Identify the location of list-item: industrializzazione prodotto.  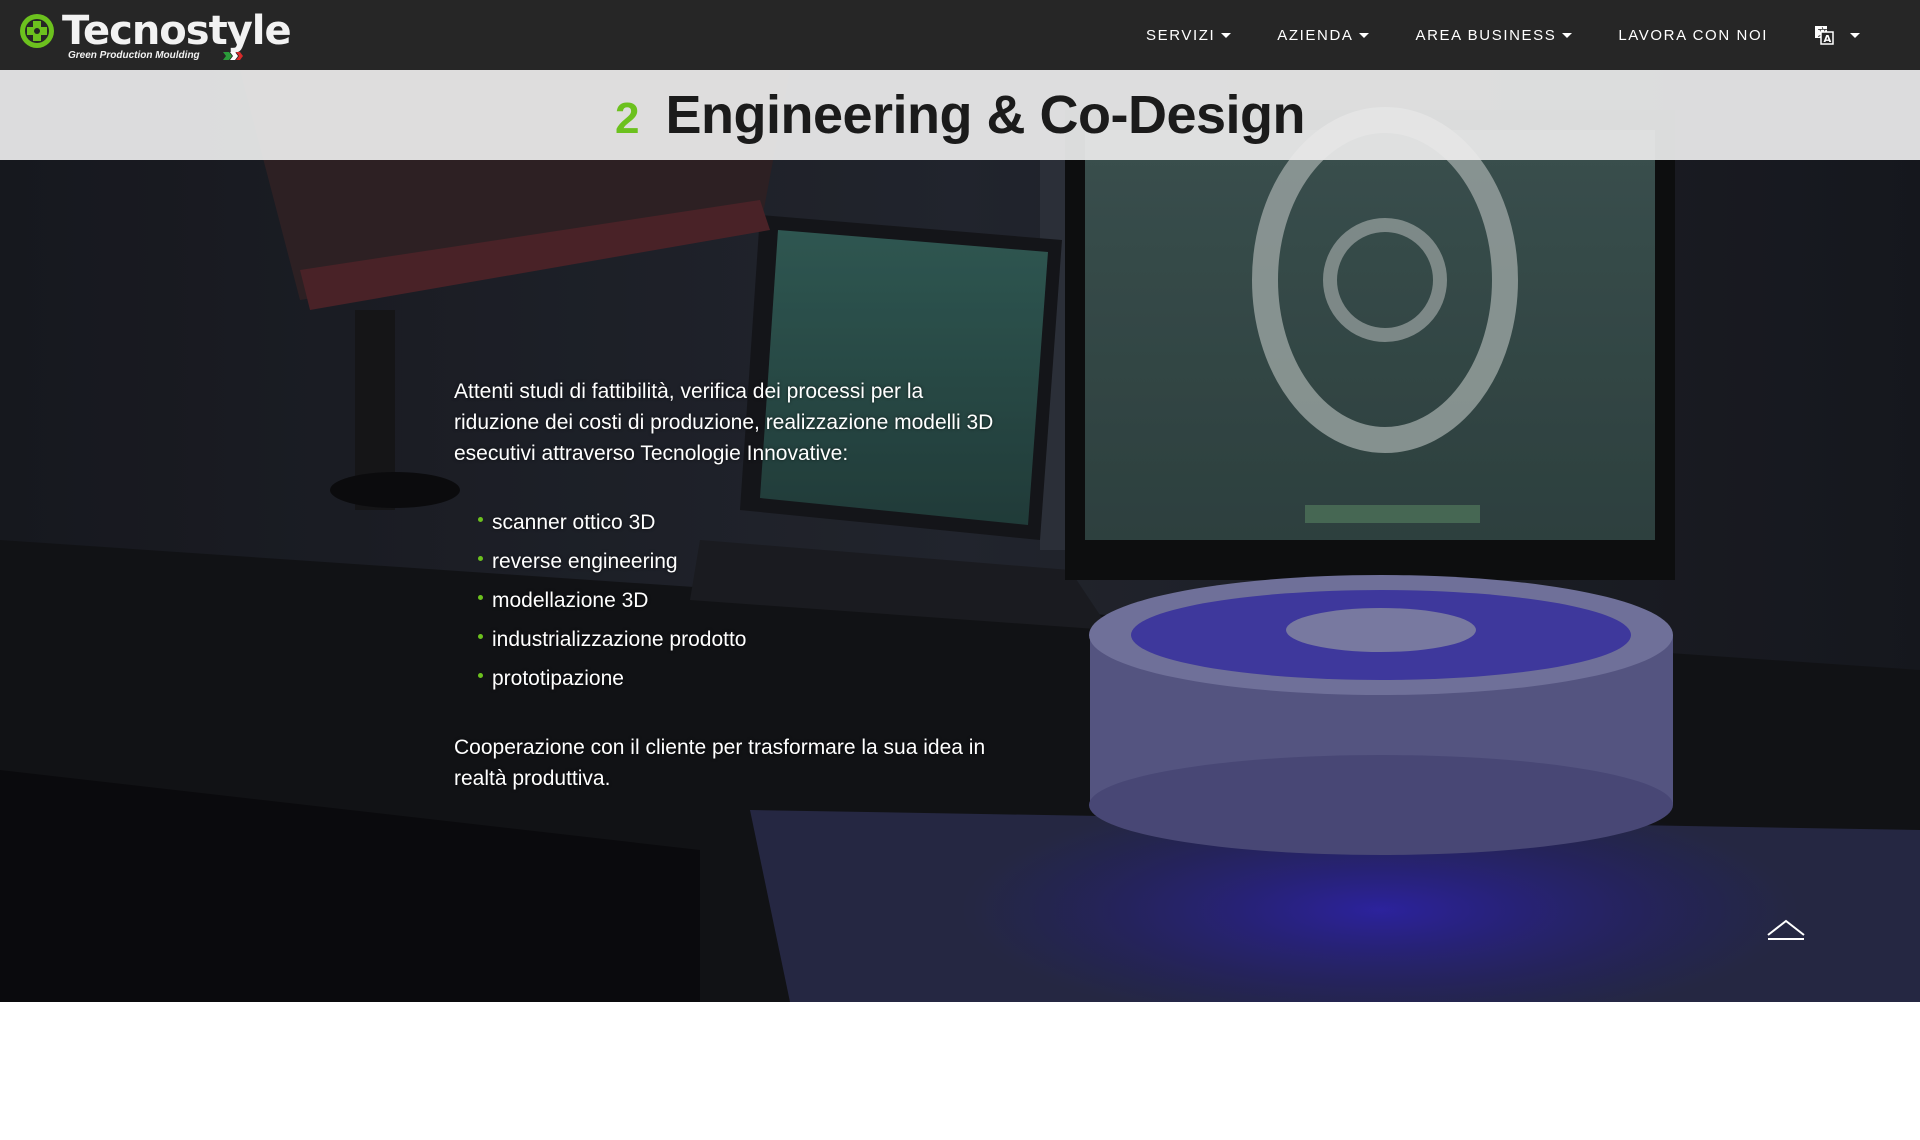
(746, 639).